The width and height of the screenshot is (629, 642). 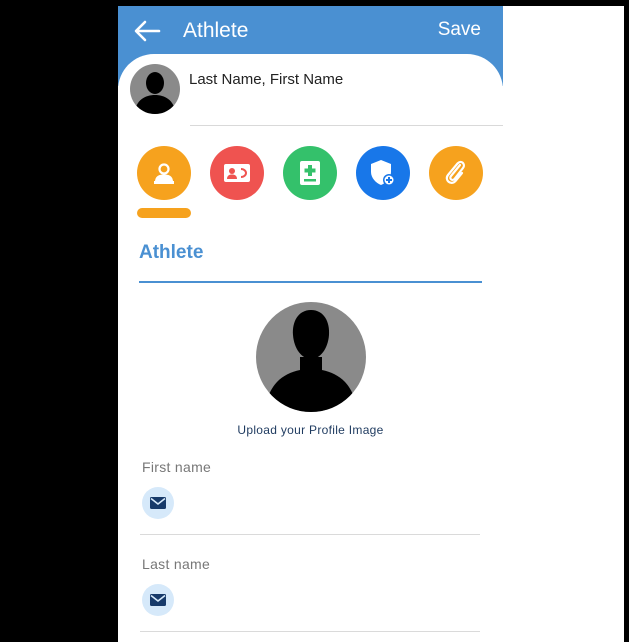 What do you see at coordinates (176, 564) in the screenshot?
I see `last-name-label: Last name` at bounding box center [176, 564].